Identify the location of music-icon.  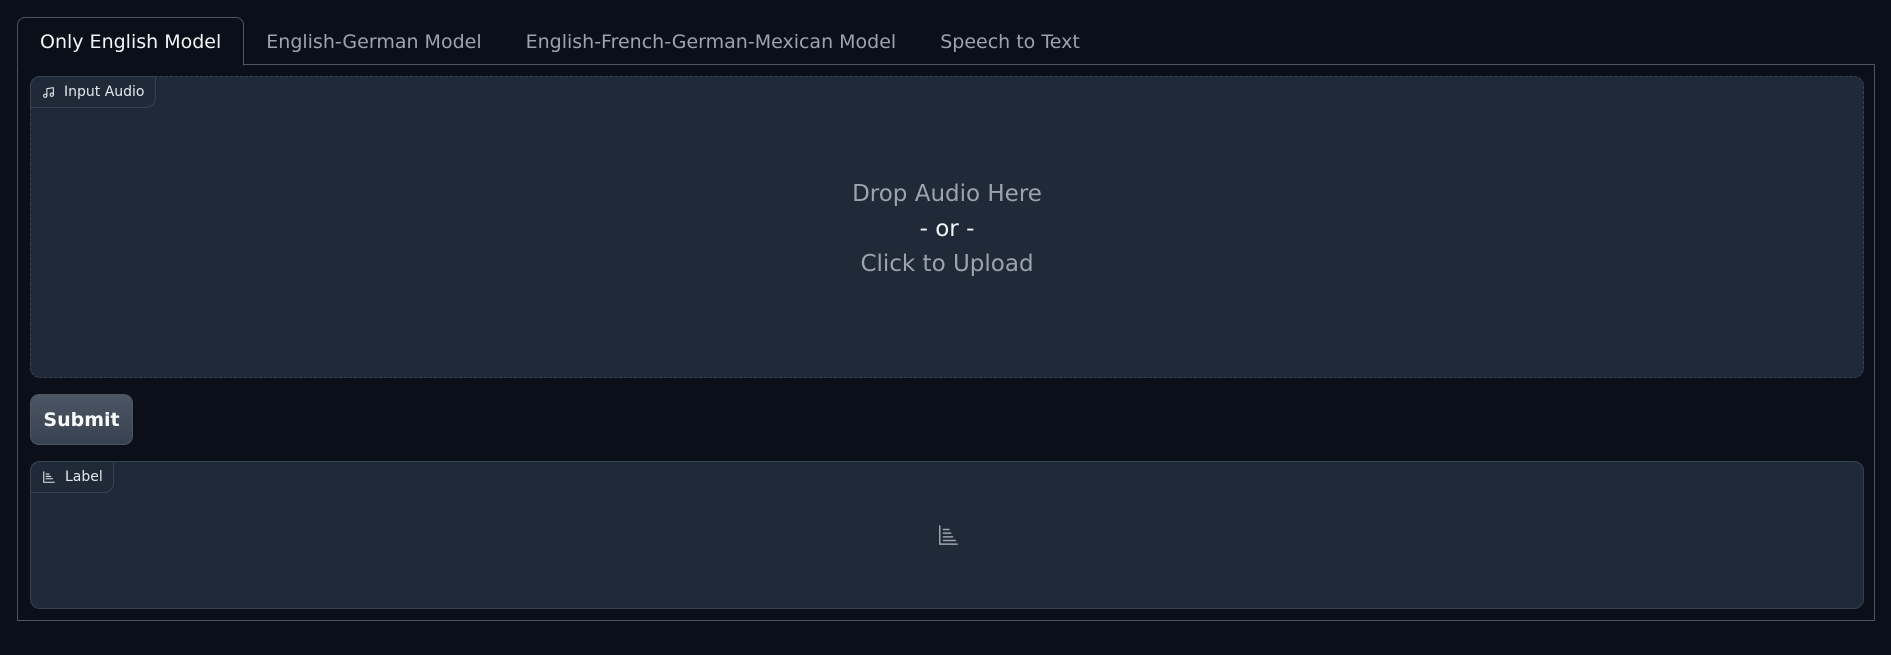
(48, 92).